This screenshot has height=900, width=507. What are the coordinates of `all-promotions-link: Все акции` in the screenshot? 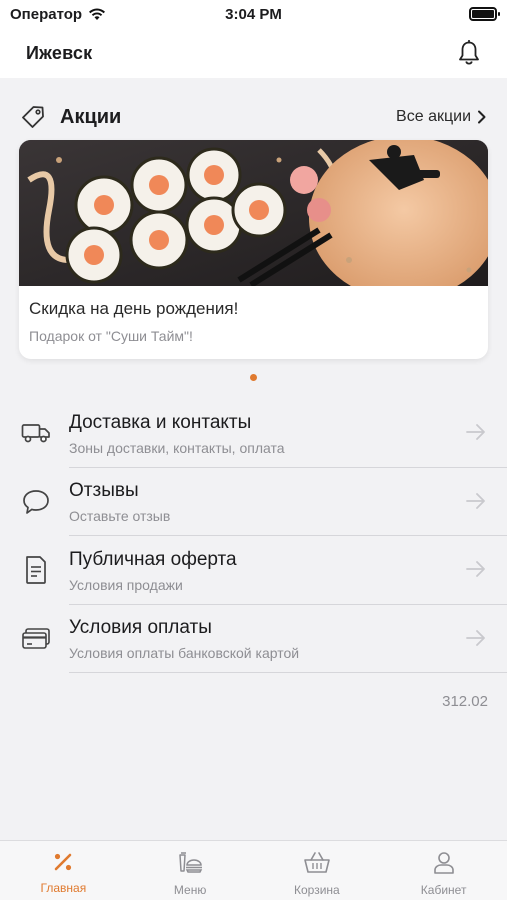 It's located at (441, 117).